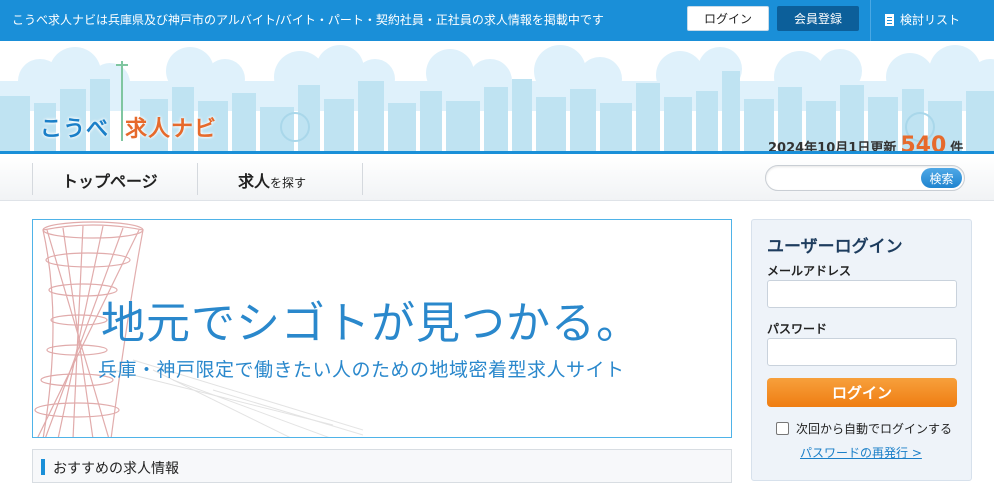 The width and height of the screenshot is (994, 500). I want to click on update-date: 2024年10月1日更新, so click(832, 147).